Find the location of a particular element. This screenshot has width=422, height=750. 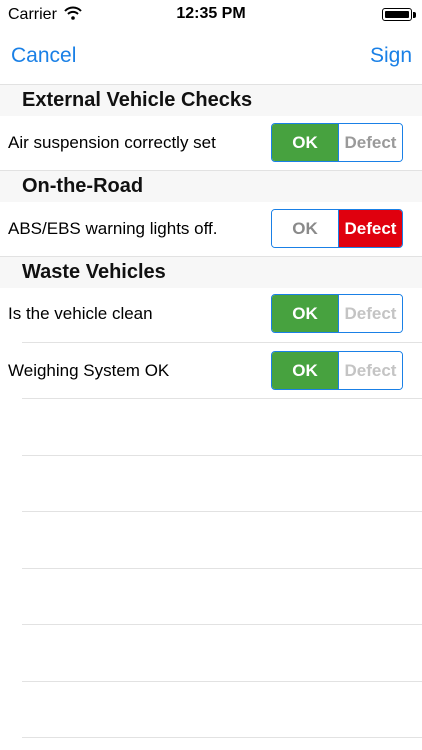

check-row-weighing-system: Weighing System OK OK Defect is located at coordinates (211, 370).